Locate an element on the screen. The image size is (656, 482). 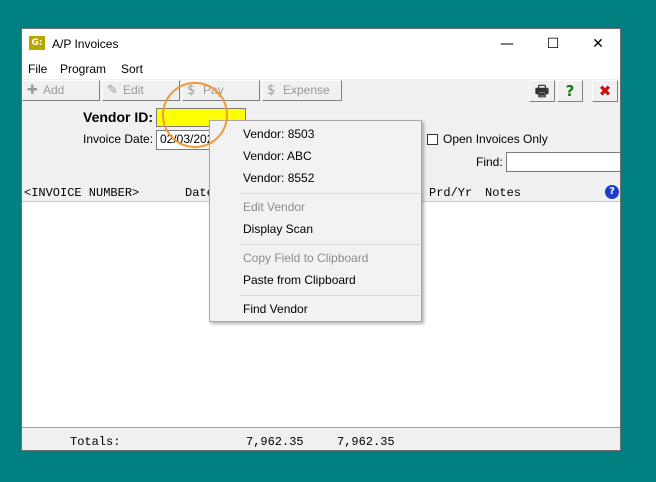
add-icon: ✚ is located at coordinates (32, 90).